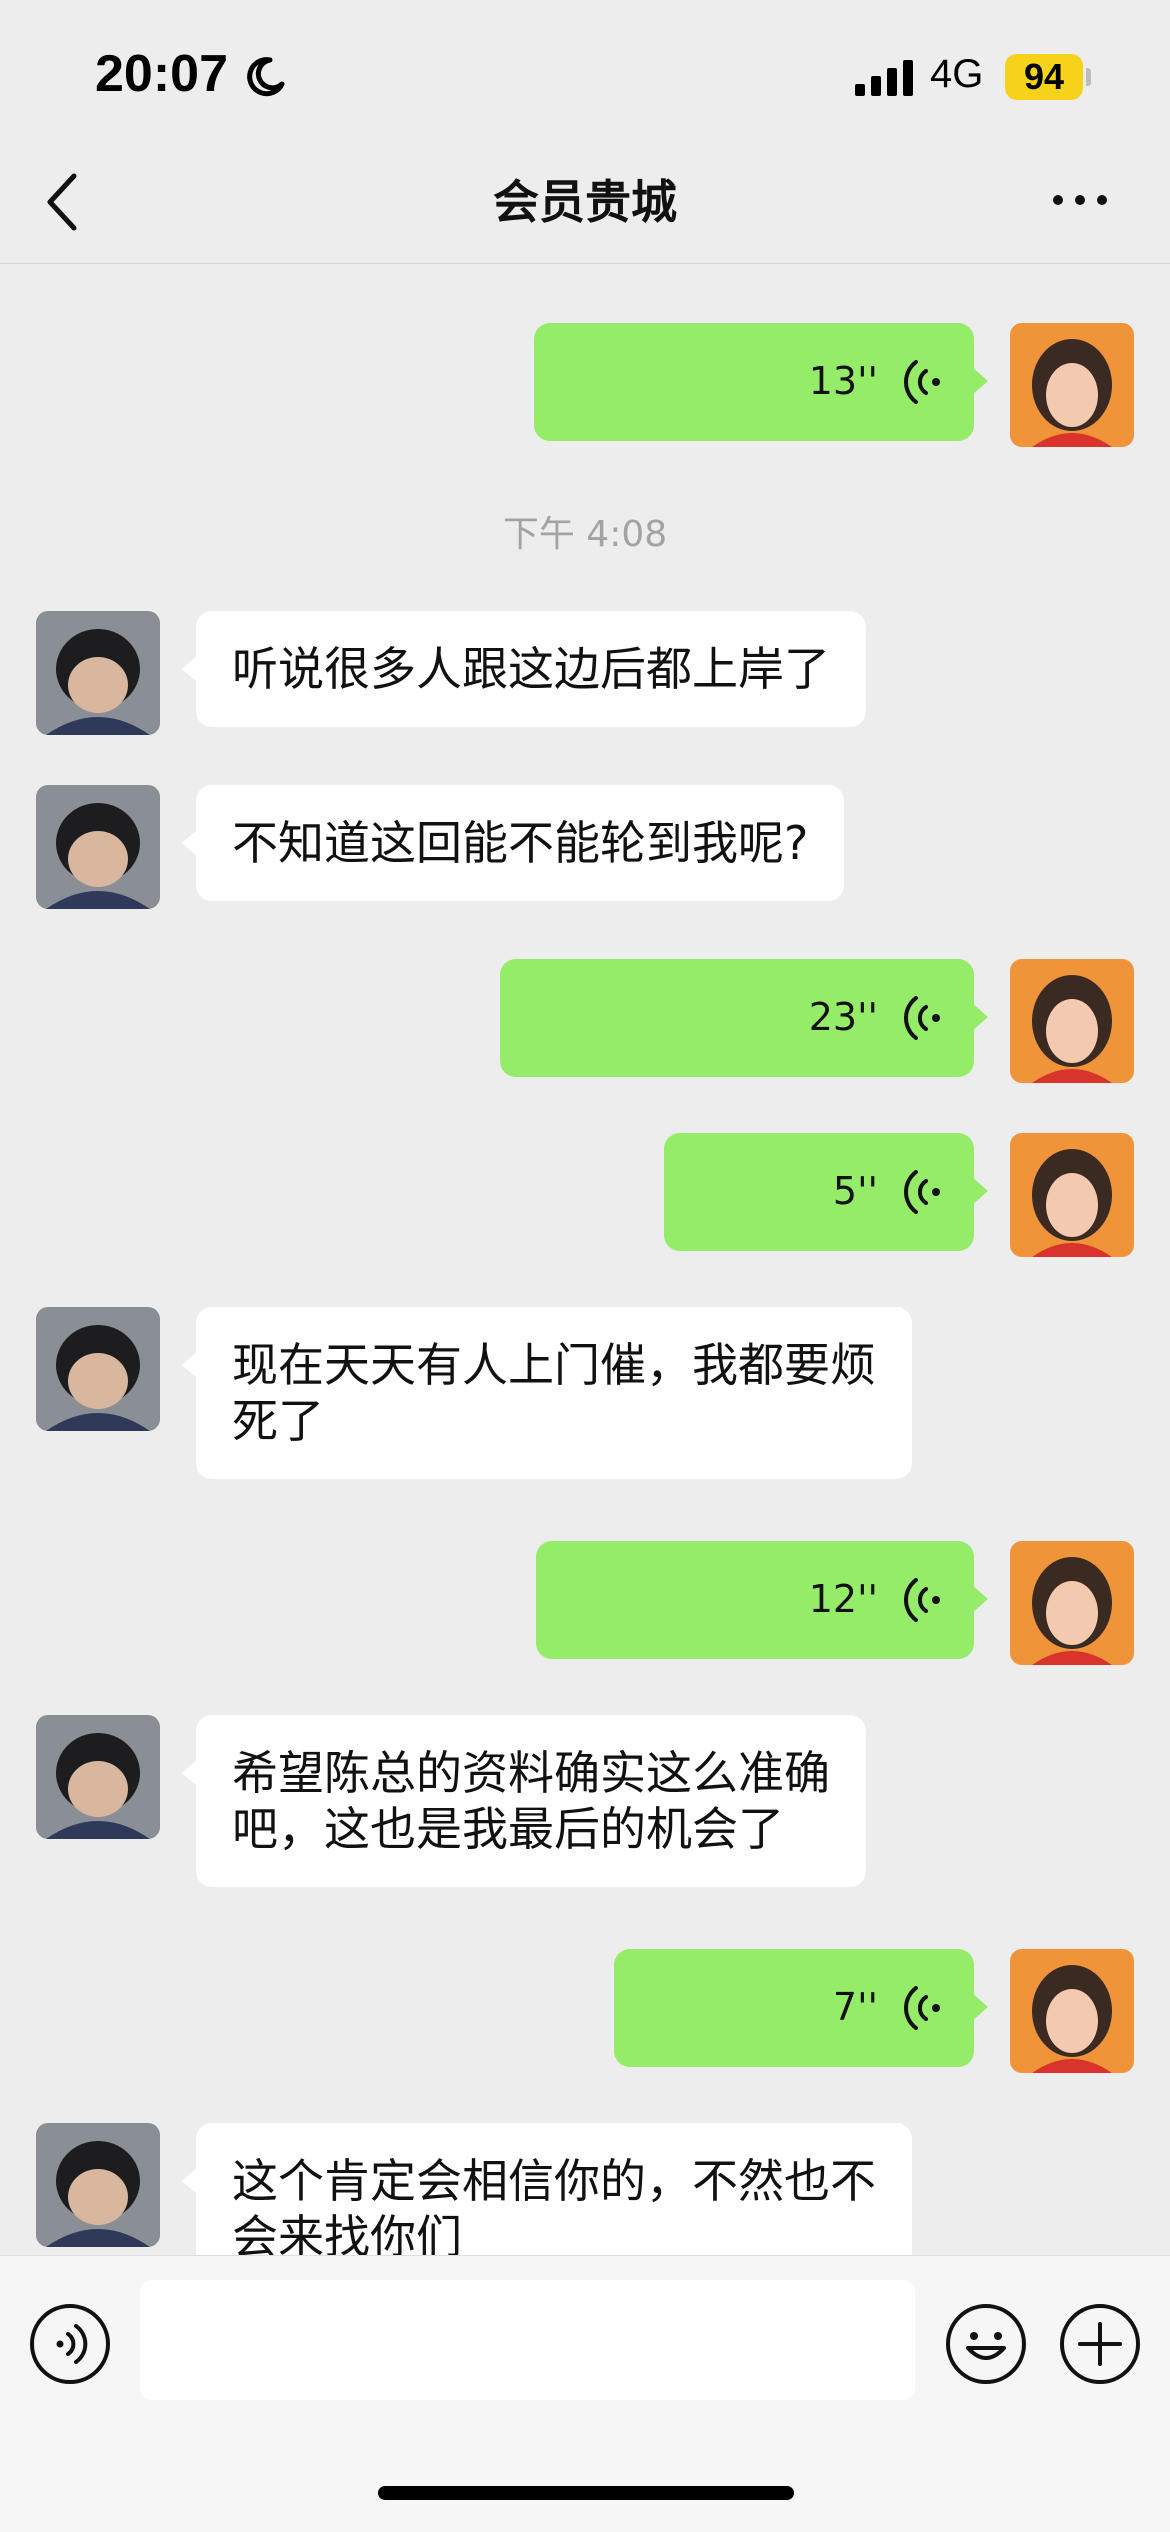  What do you see at coordinates (70, 2344) in the screenshot?
I see `voice-toggle-icon` at bounding box center [70, 2344].